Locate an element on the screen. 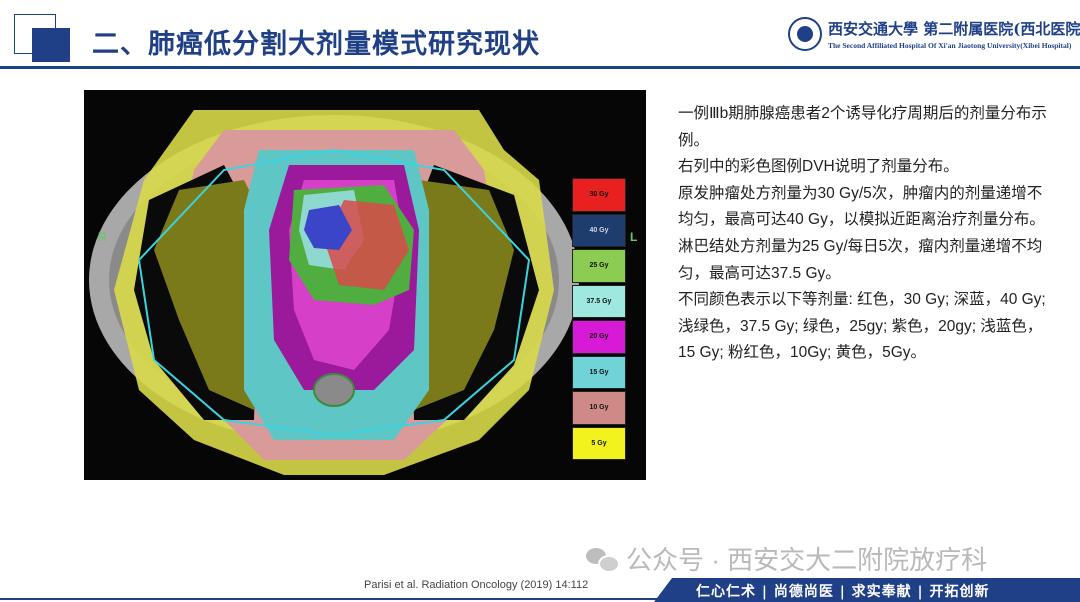 This screenshot has width=1080, height=602. legend-label: 37.5 Gy is located at coordinates (599, 301).